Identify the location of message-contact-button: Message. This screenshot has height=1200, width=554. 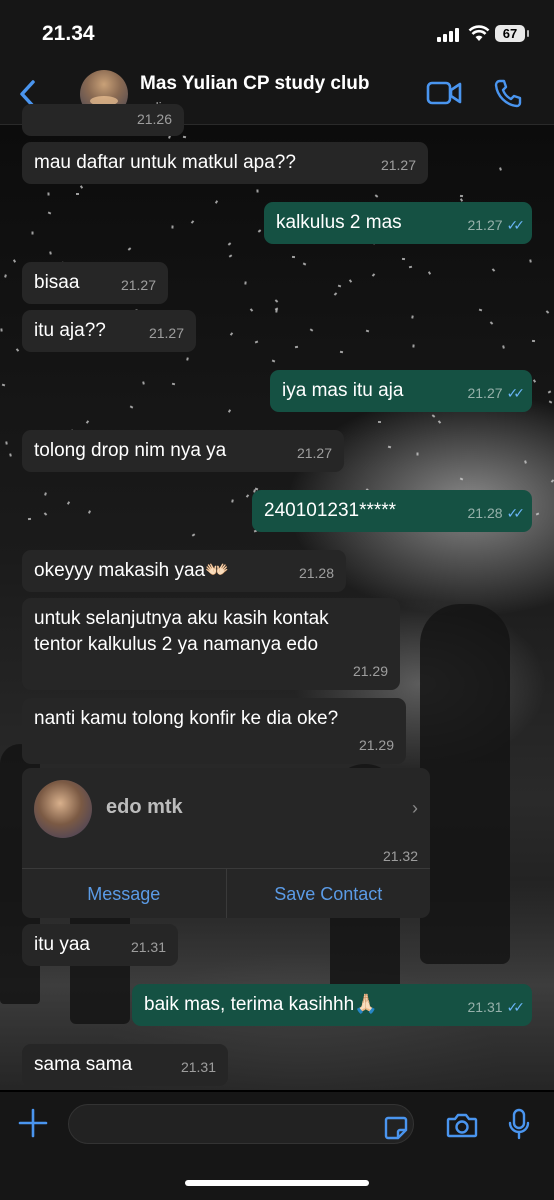
(124, 893).